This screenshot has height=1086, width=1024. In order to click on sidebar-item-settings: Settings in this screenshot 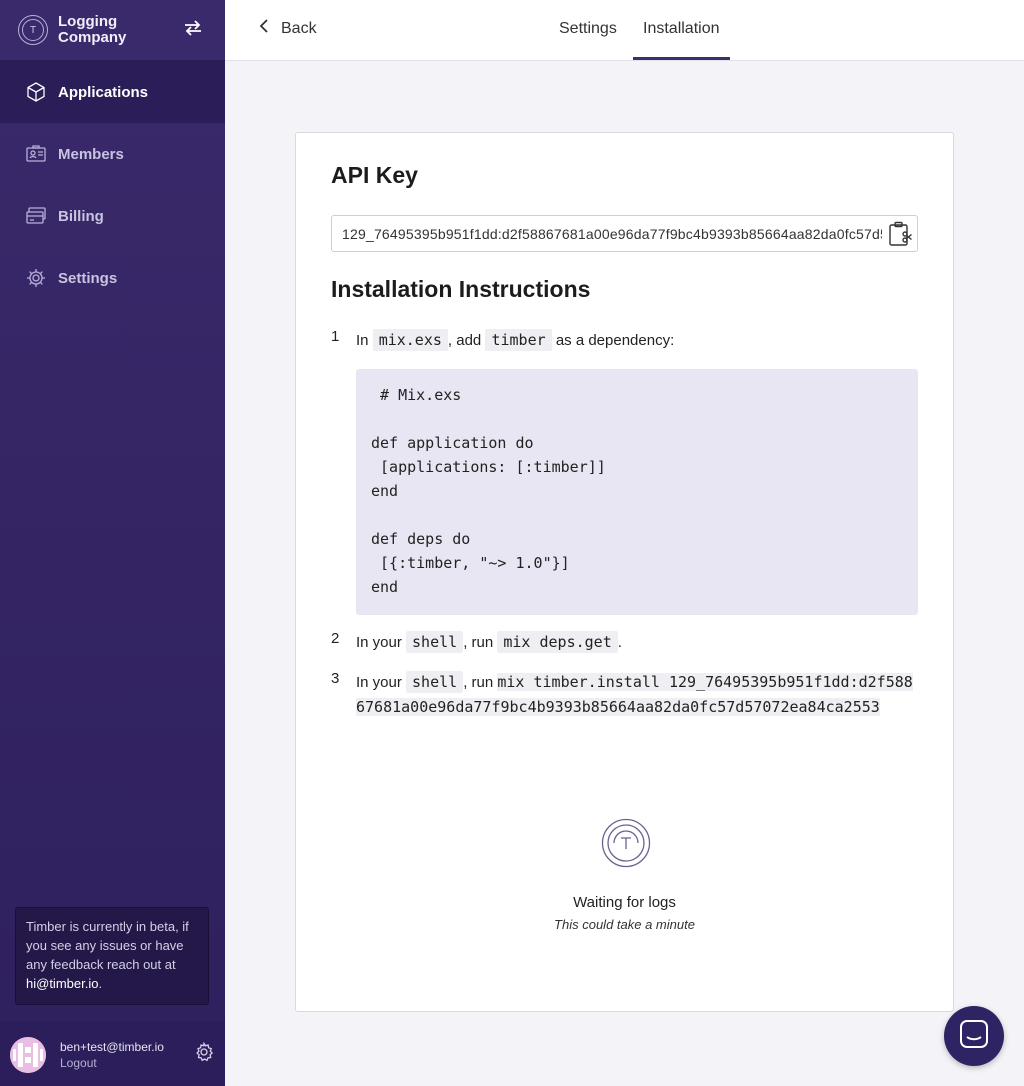, I will do `click(112, 278)`.